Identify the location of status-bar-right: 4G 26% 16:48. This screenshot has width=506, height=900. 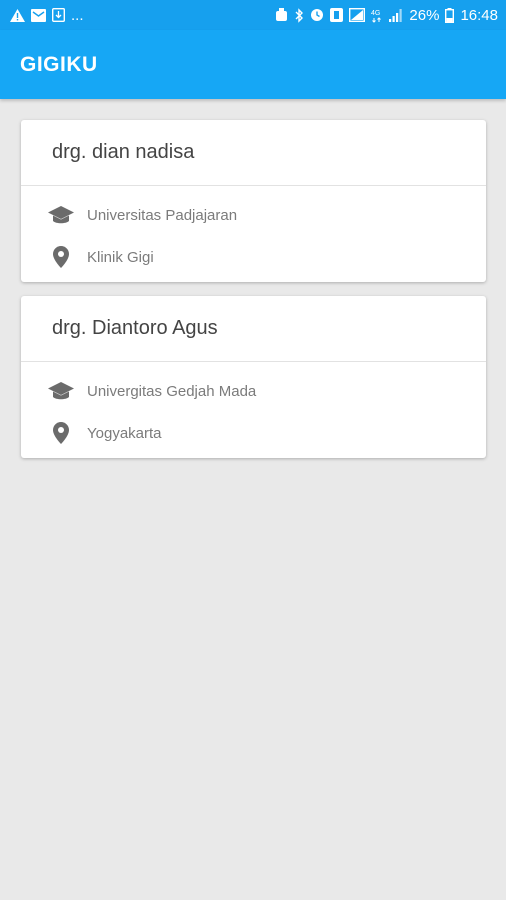
(386, 15).